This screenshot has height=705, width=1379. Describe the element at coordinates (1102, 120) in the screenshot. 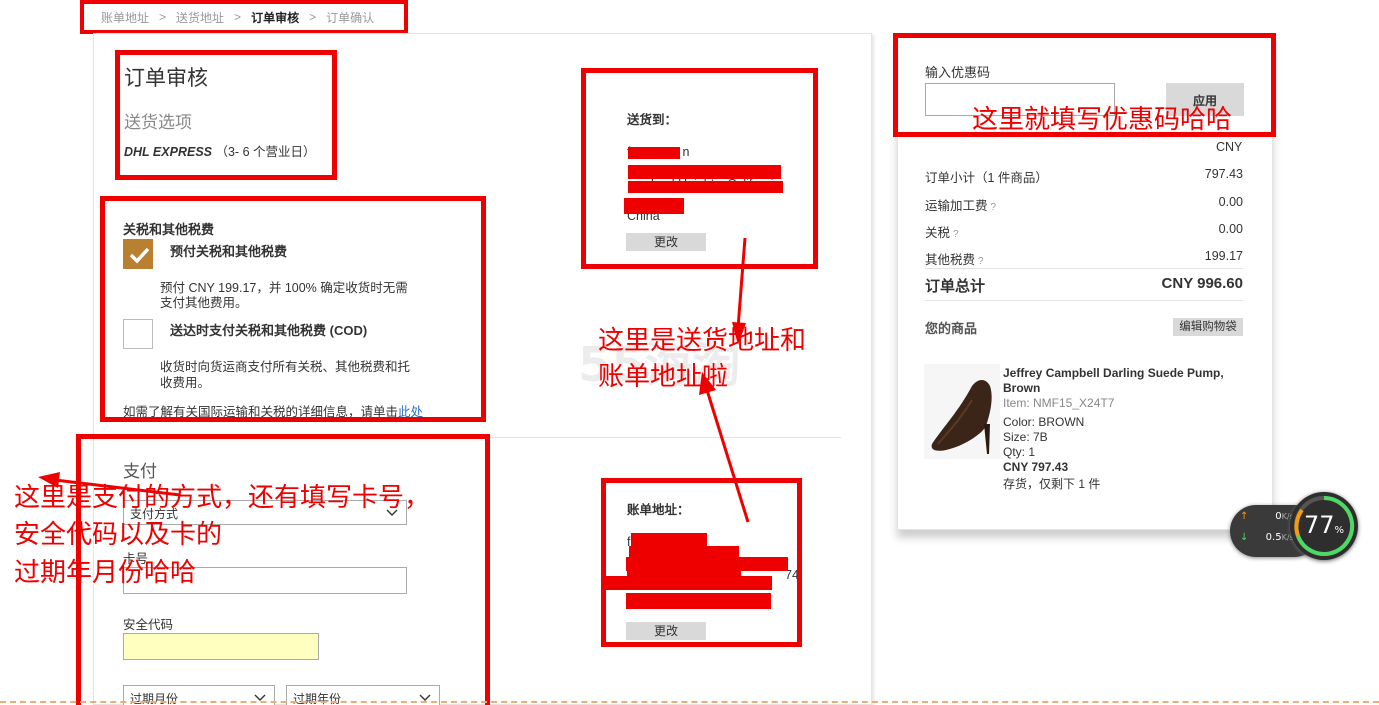

I see `annotation-coupon-note: 这里就填写优惠码哈哈` at that location.